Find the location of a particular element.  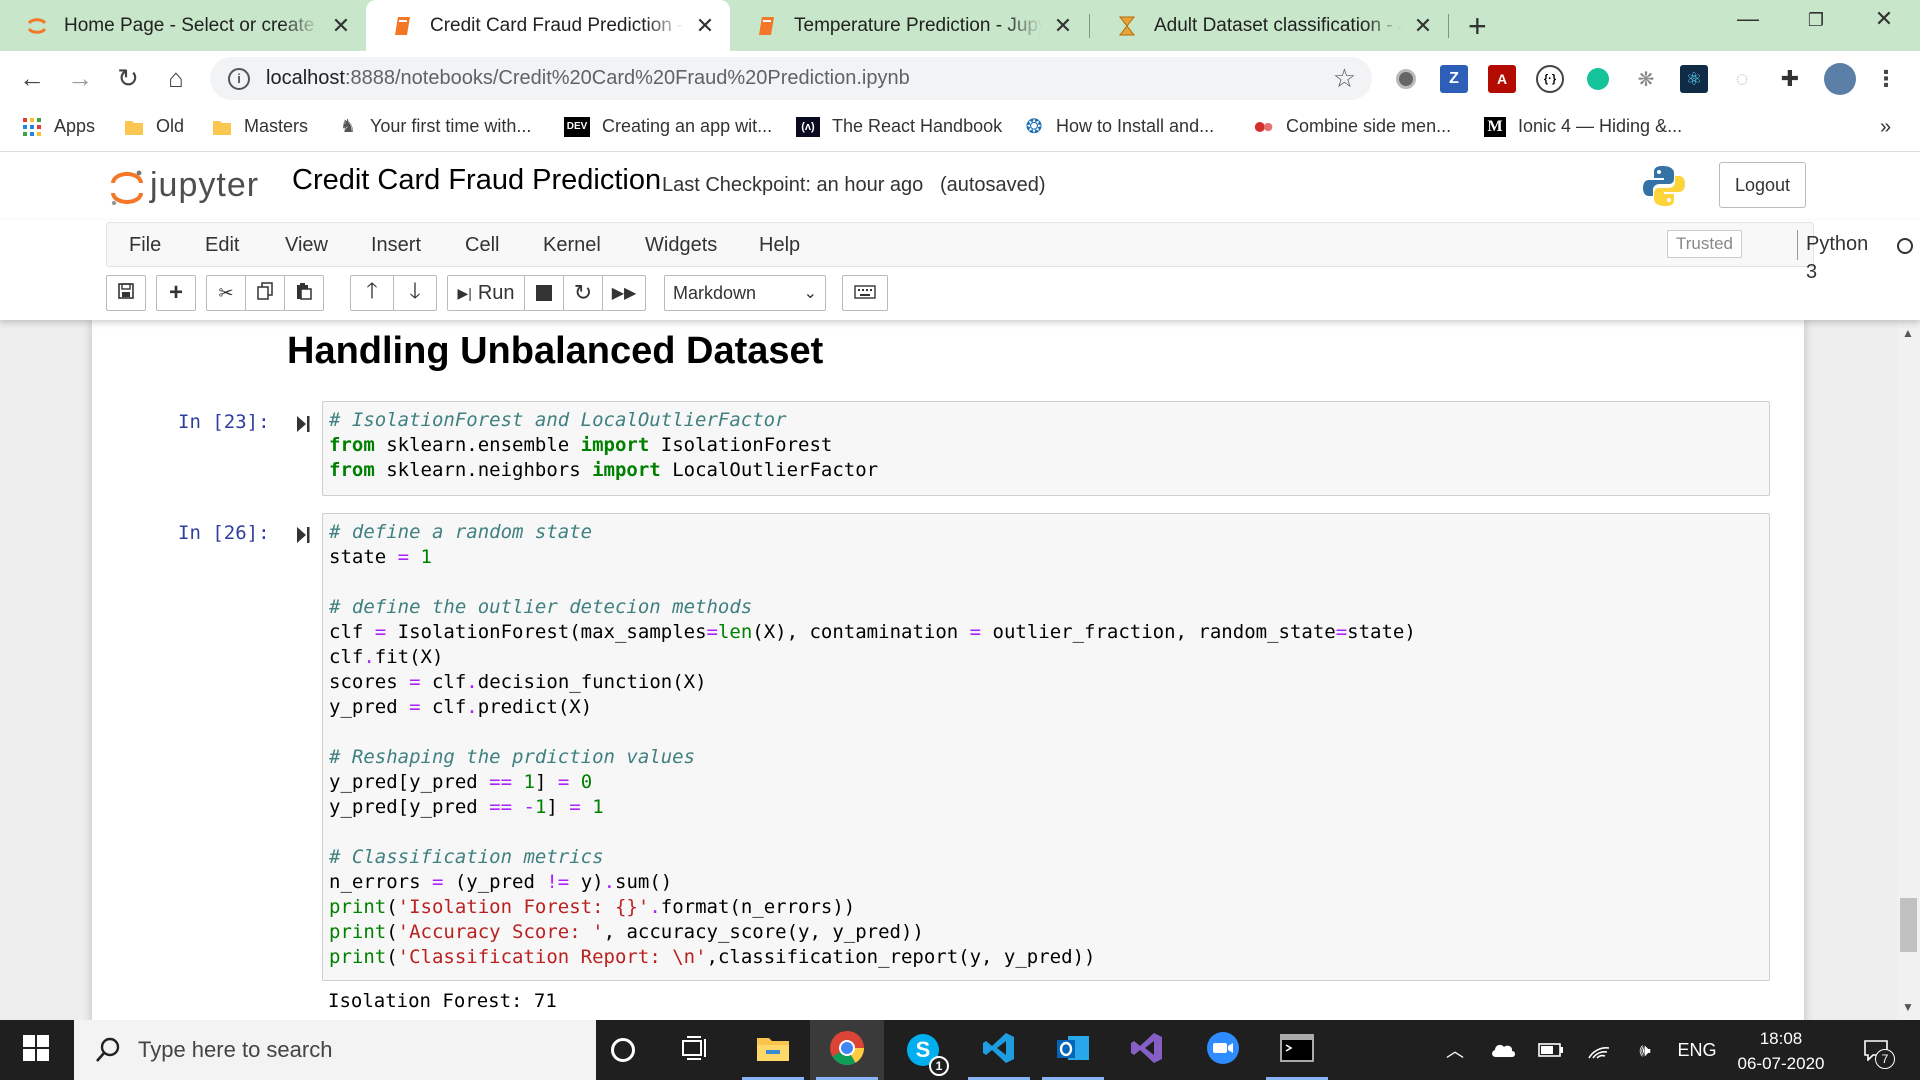

back-icon: ← is located at coordinates (32, 78).